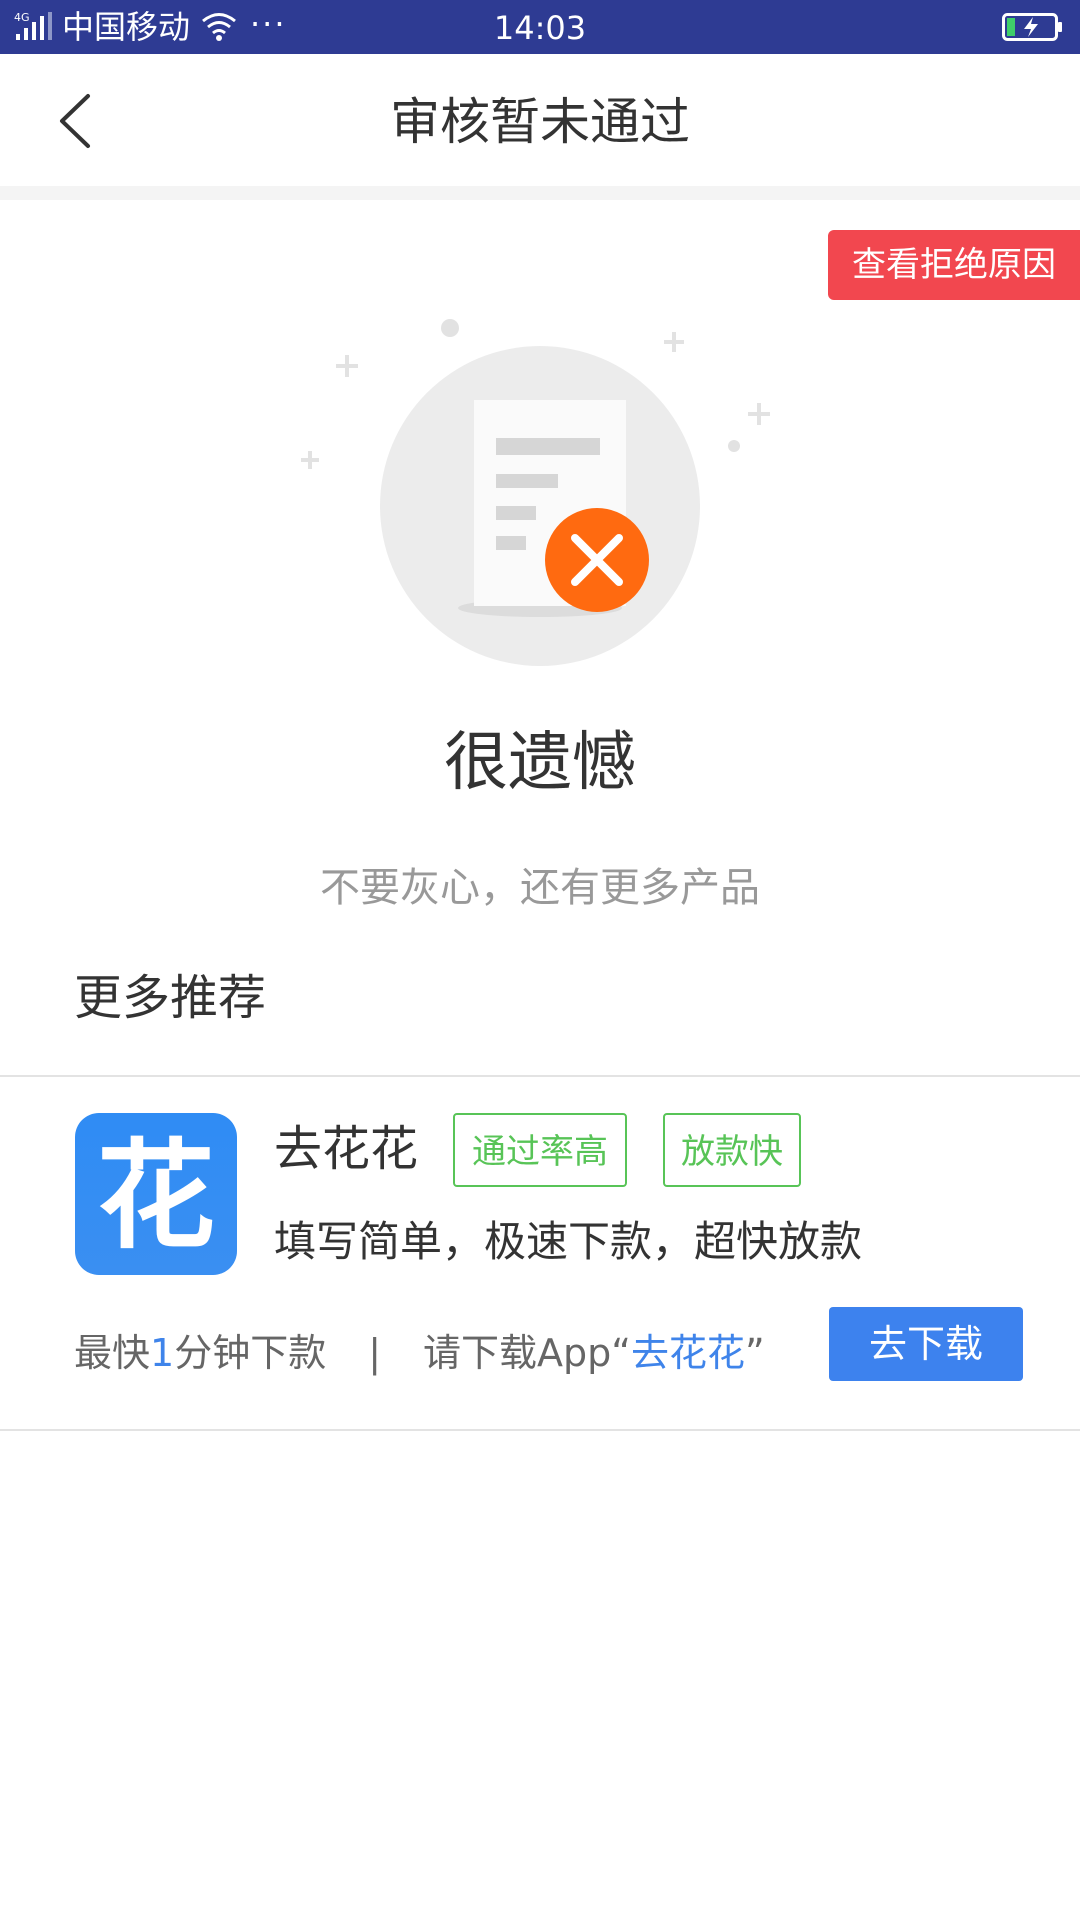  I want to click on tag-badge: 放款快, so click(732, 1150).